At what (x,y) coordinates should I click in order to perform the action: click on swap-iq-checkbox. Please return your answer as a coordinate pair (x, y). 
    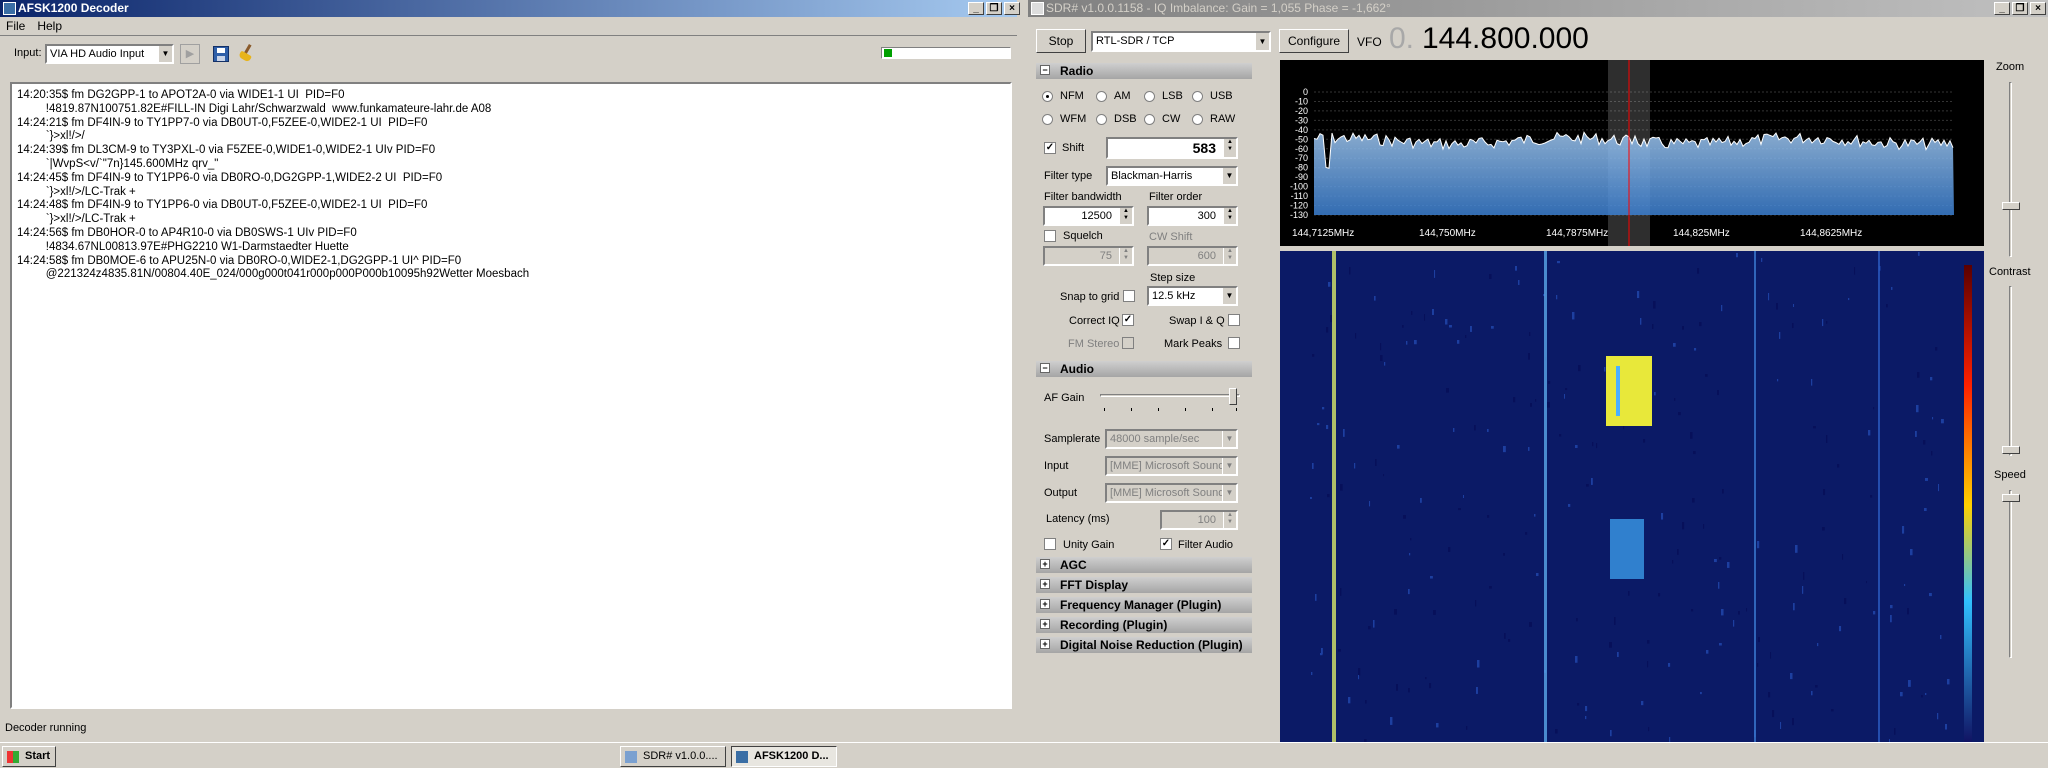
    Looking at the image, I should click on (1234, 320).